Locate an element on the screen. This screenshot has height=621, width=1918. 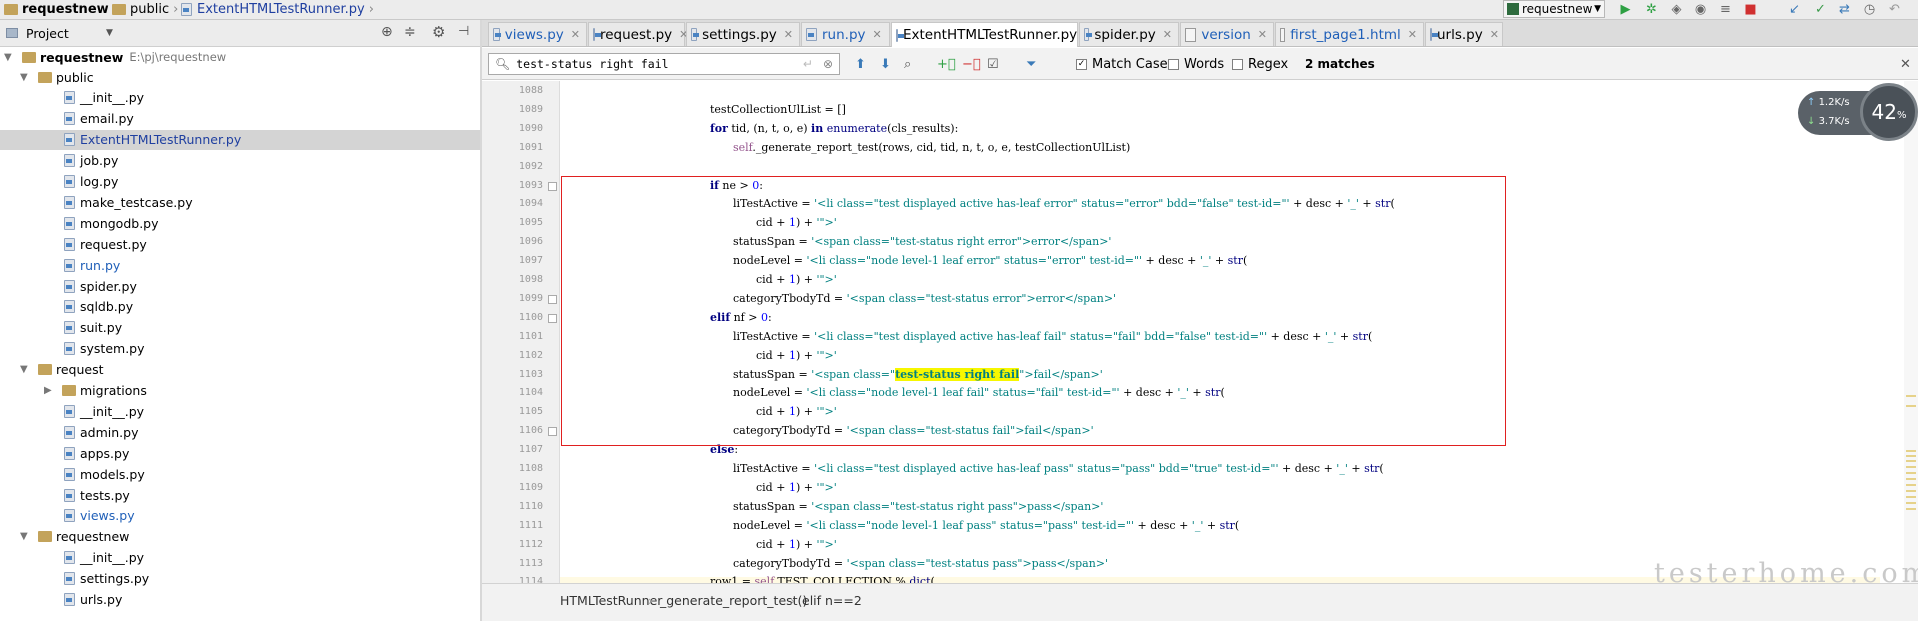
search-box: 🔍︎ ↵ ⊗ is located at coordinates (664, 64).